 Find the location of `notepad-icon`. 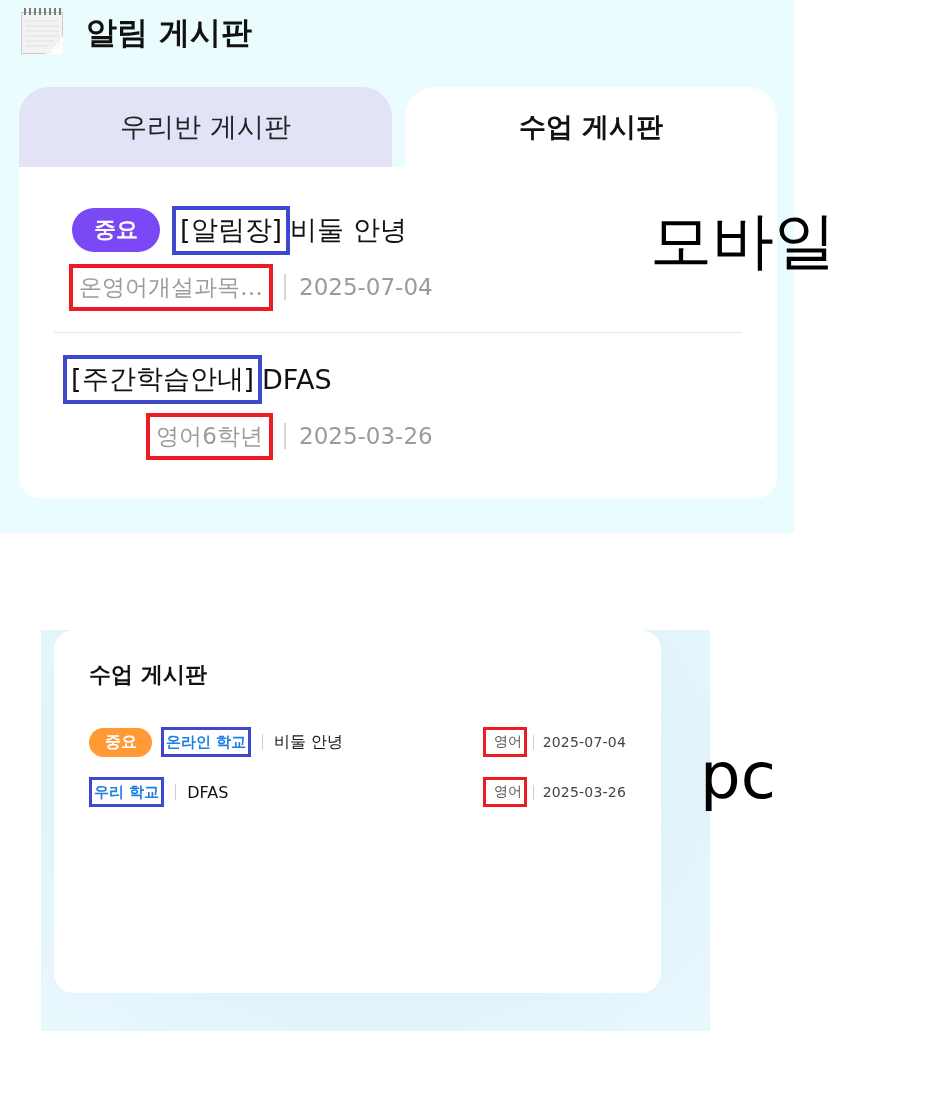

notepad-icon is located at coordinates (42, 31).